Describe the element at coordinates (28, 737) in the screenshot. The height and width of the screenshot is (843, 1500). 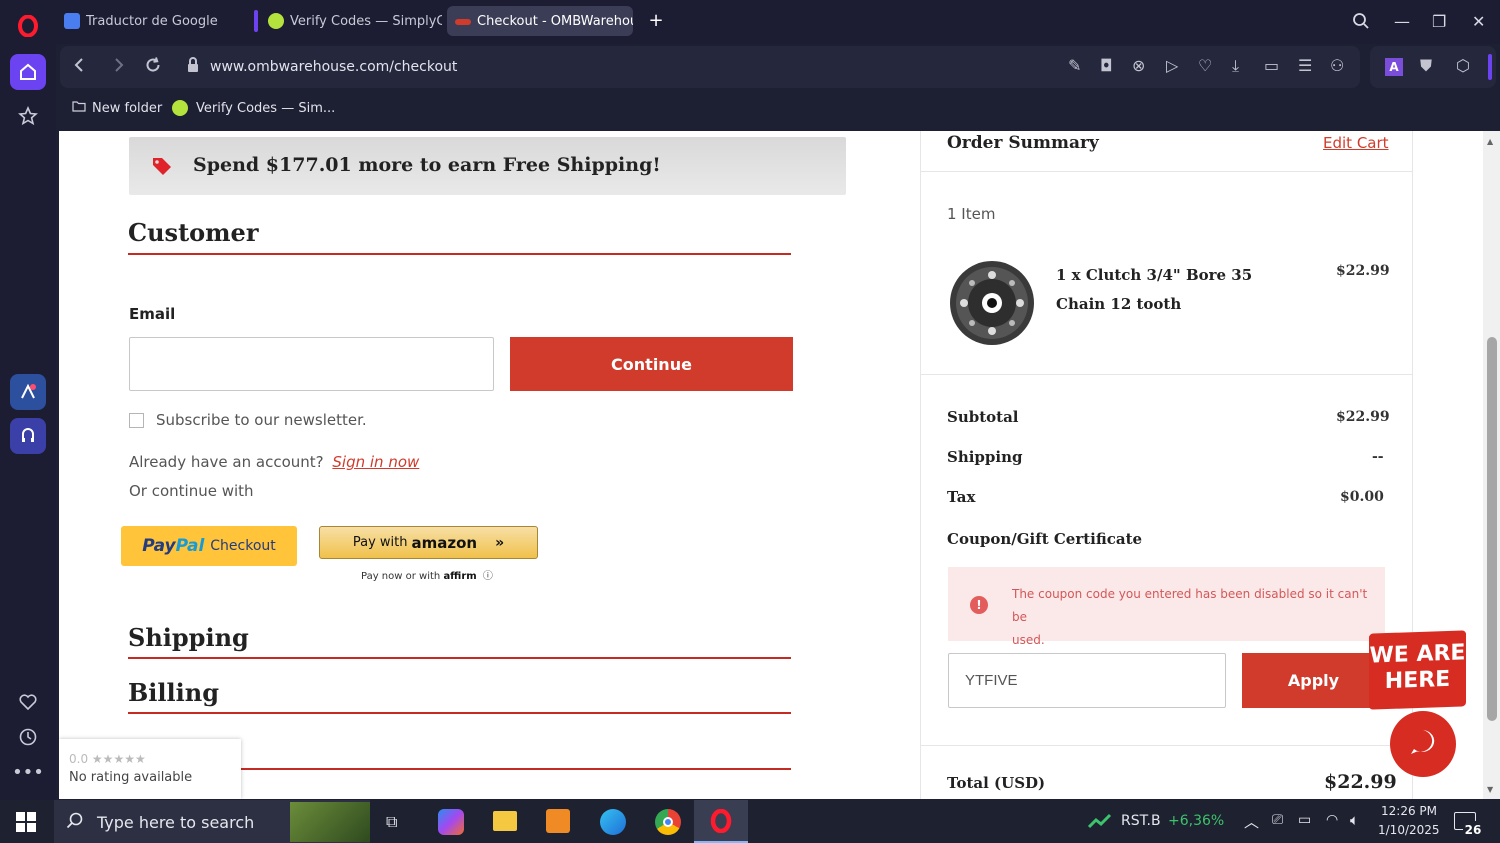
I see `history-clock-icon` at that location.